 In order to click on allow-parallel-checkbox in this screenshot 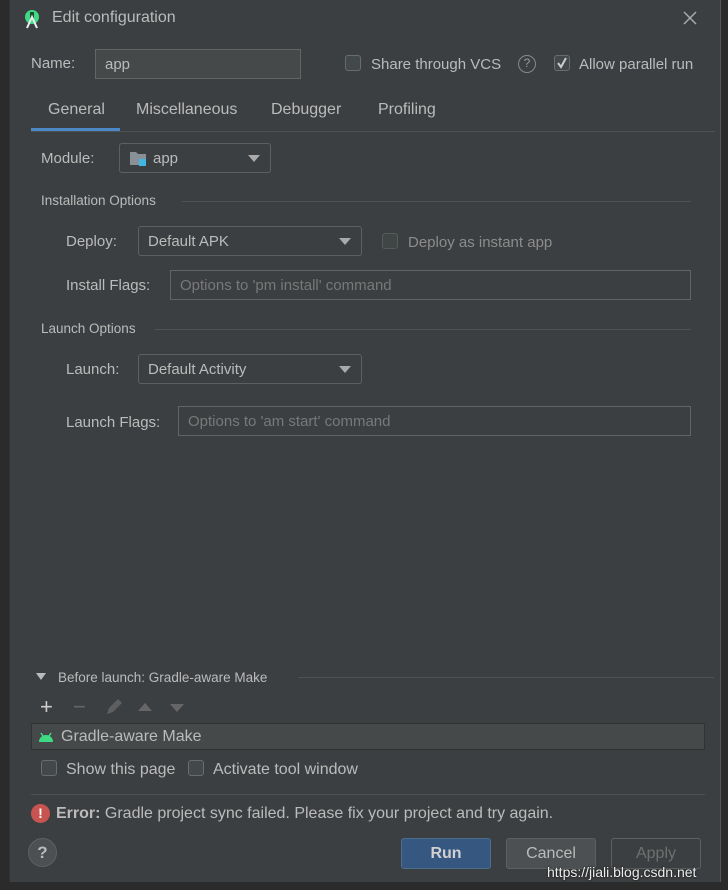, I will do `click(562, 63)`.